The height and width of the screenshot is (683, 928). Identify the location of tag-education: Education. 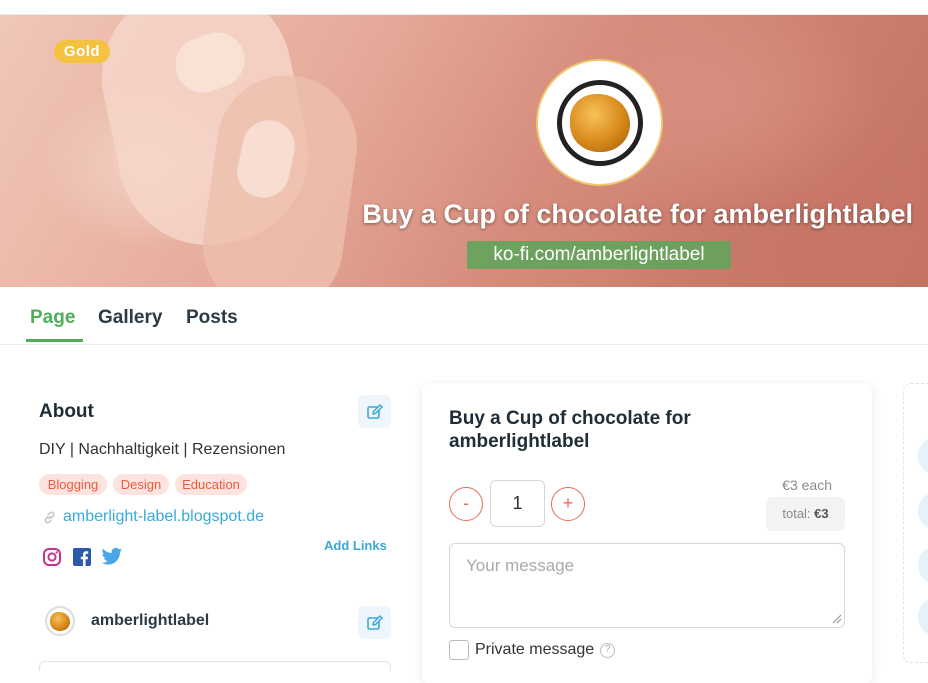
(211, 484).